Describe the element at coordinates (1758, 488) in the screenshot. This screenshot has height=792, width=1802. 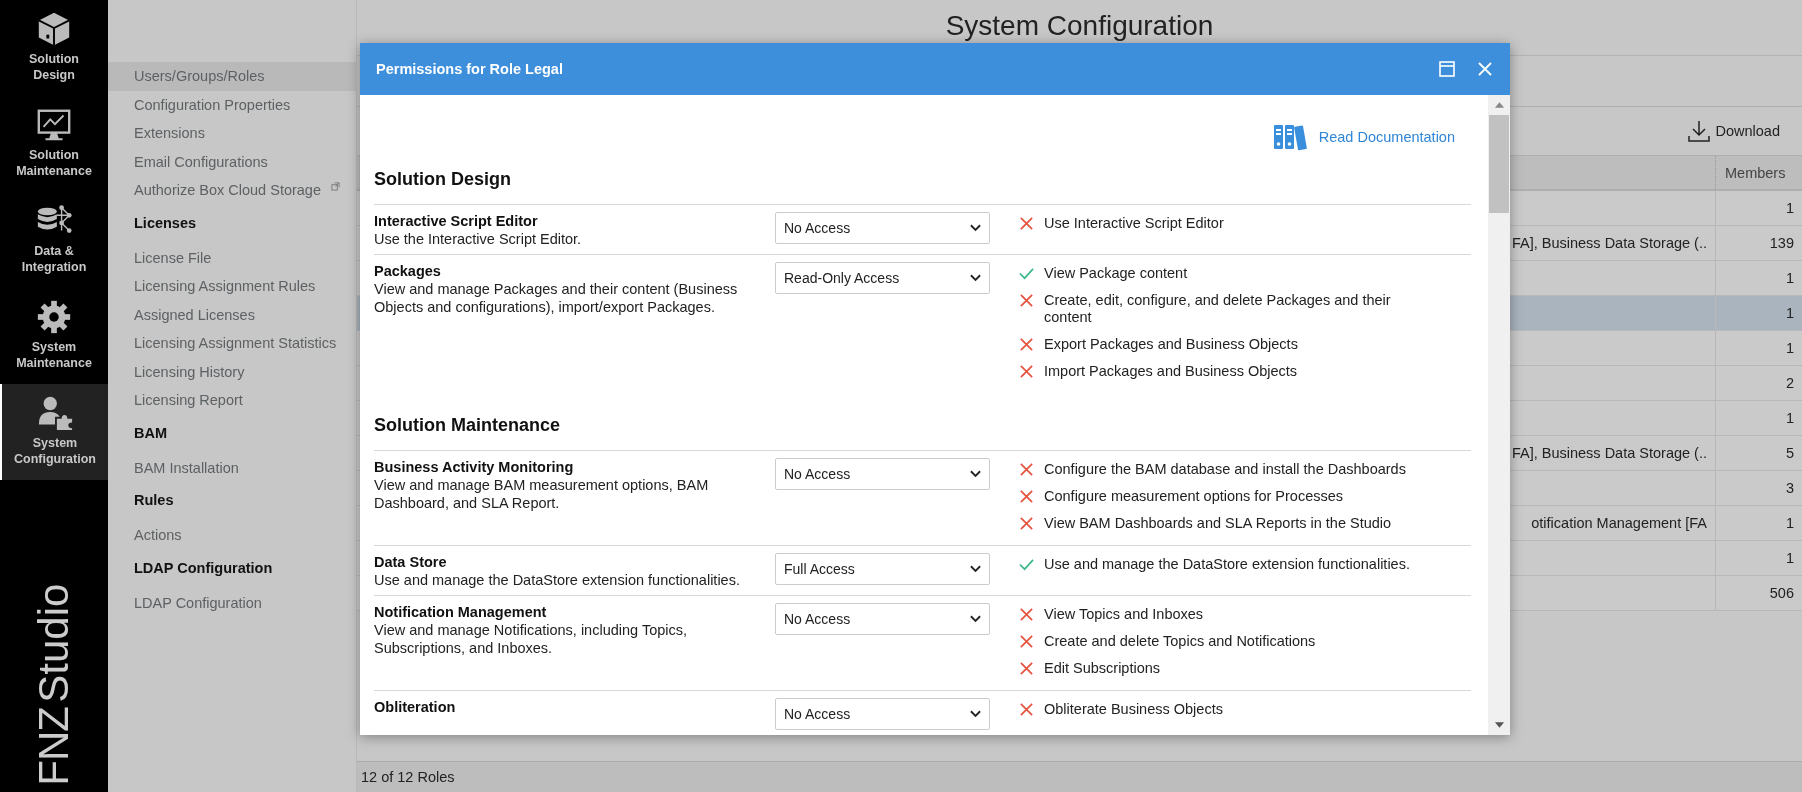
I see `table-cell: 3` at that location.